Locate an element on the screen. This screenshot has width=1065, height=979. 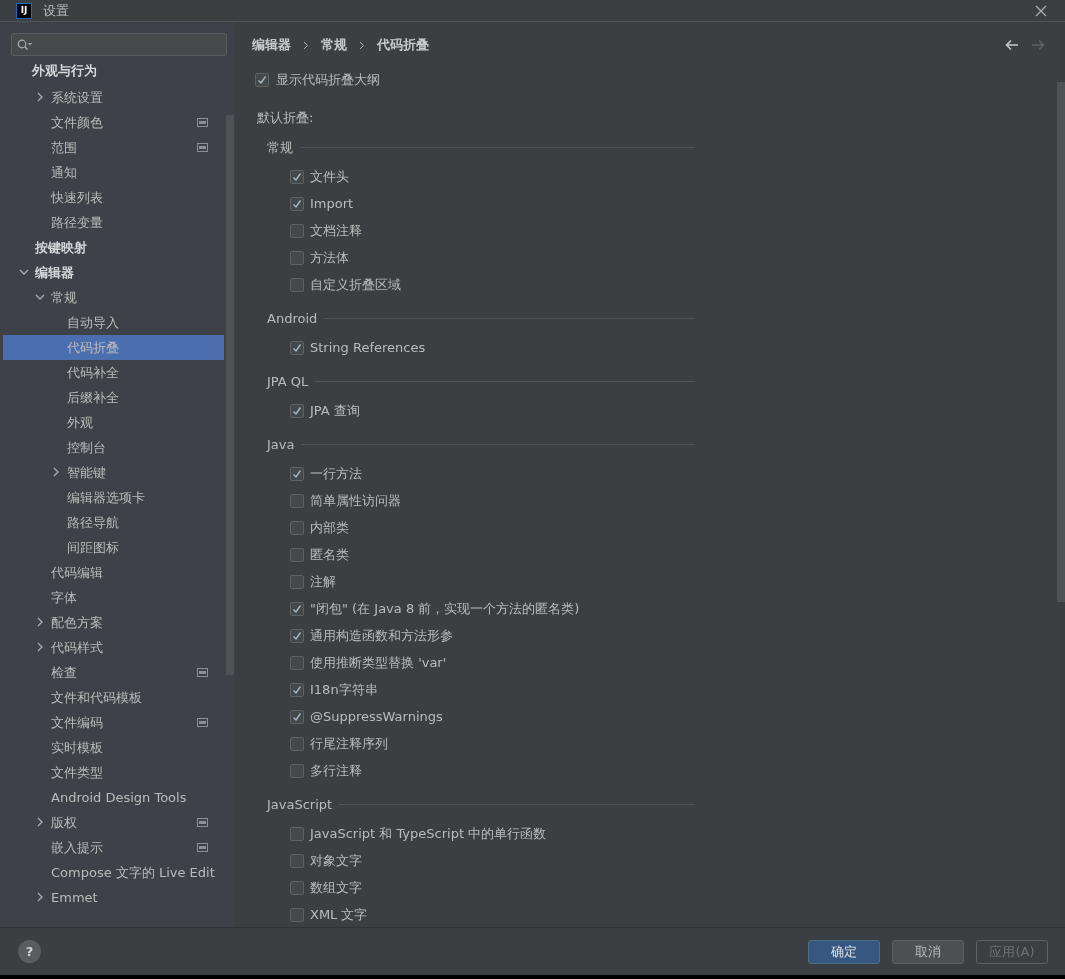
tree-item-label: 智能键 is located at coordinates (87, 472).